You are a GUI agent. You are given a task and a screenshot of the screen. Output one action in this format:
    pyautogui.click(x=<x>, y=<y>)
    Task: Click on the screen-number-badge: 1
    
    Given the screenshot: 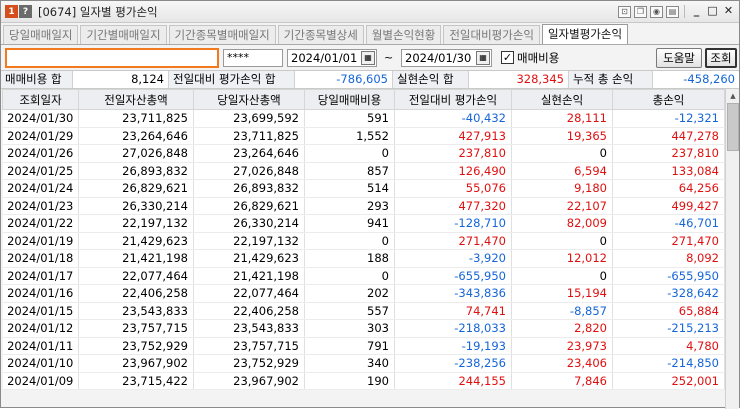 What is the action you would take?
    pyautogui.click(x=11, y=11)
    